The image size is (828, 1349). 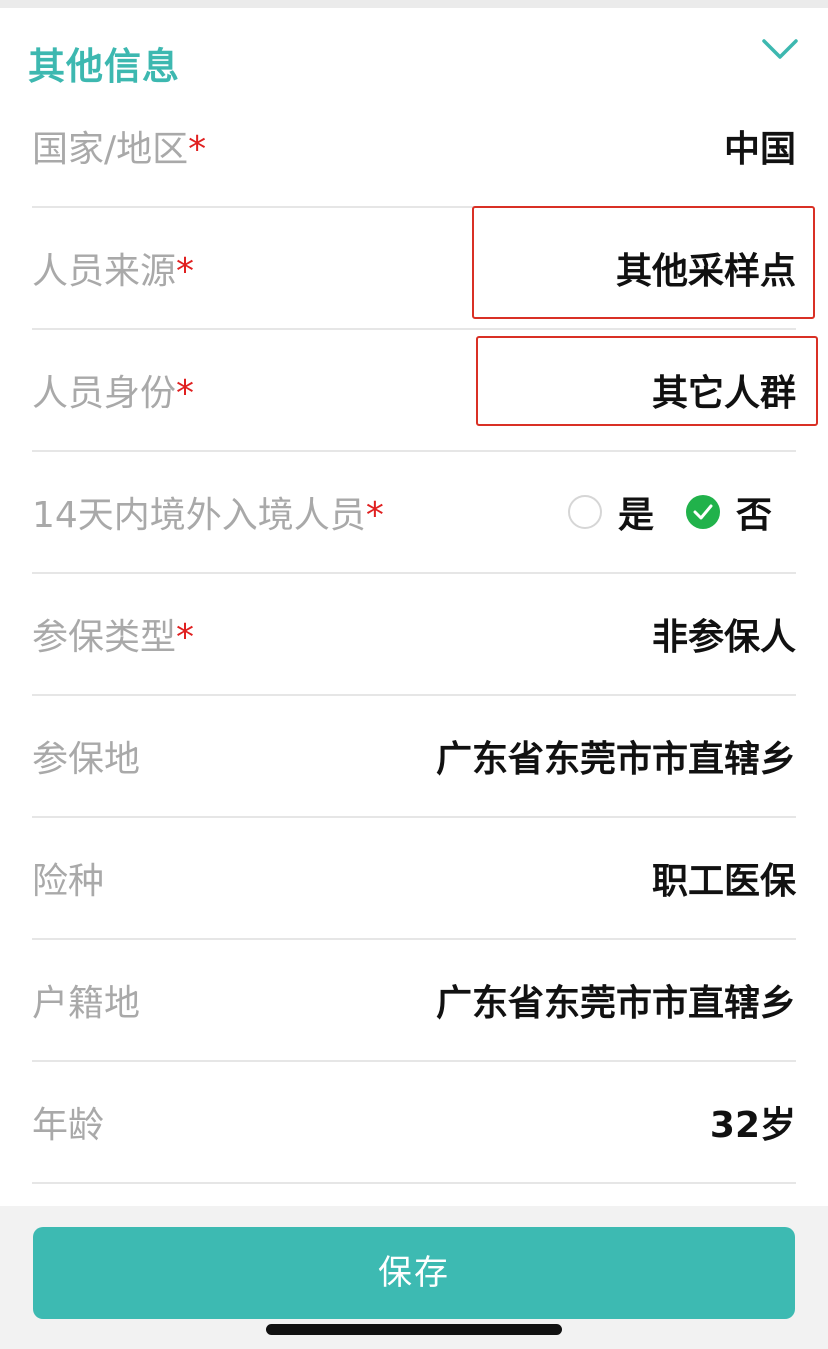 I want to click on row-label: 14天内境外入境人员*, so click(x=208, y=515).